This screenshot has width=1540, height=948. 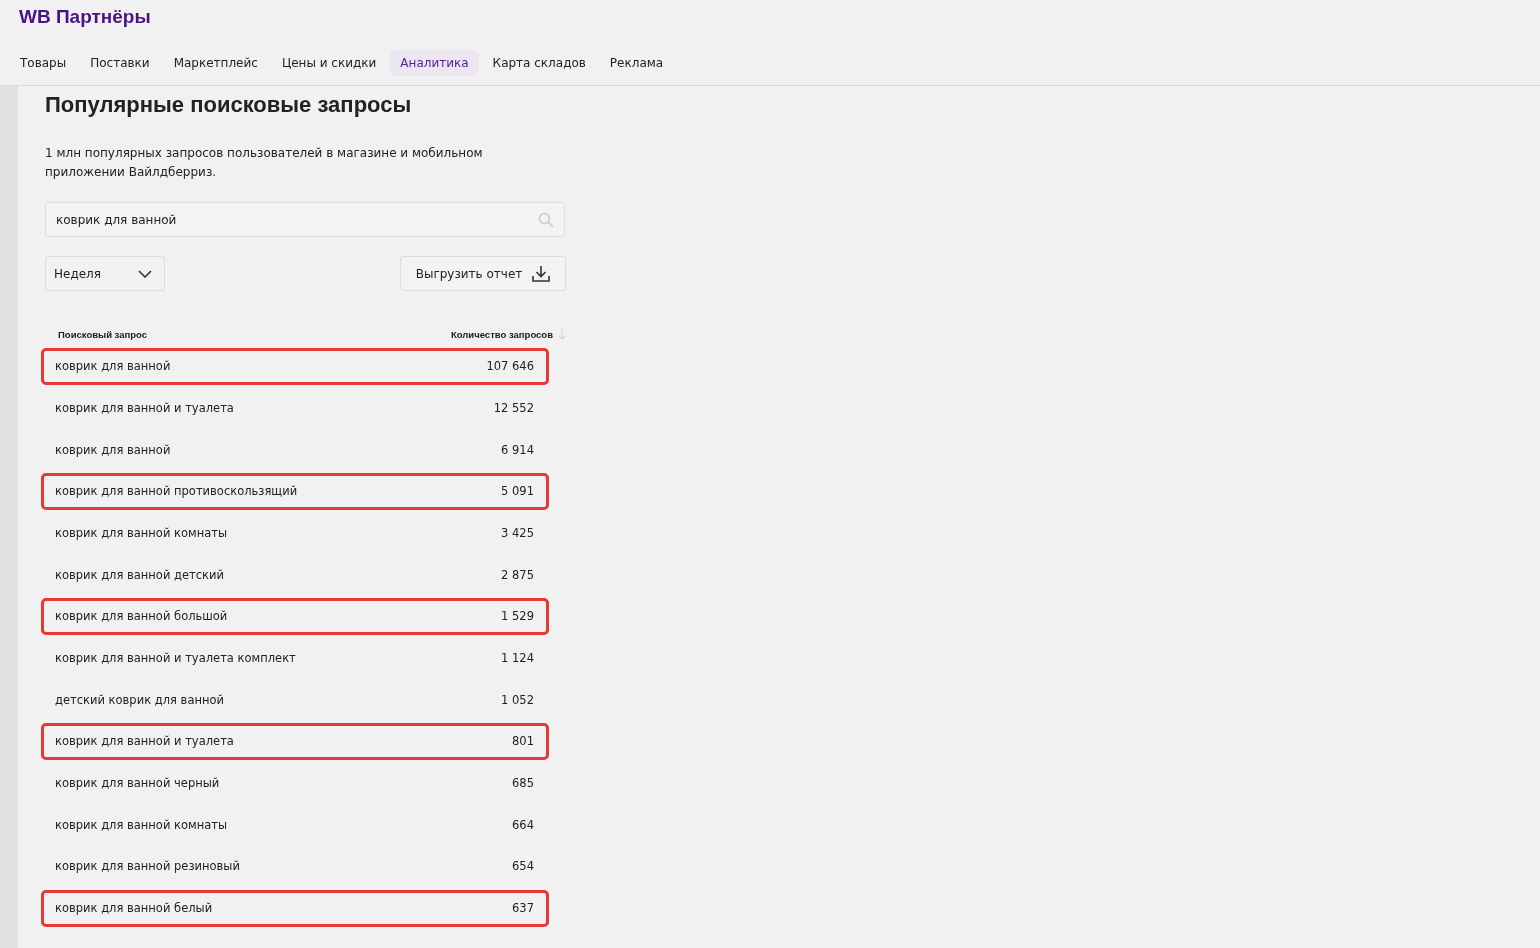 I want to click on query-cell: коврик для ванной противоскользящий, so click(x=176, y=491).